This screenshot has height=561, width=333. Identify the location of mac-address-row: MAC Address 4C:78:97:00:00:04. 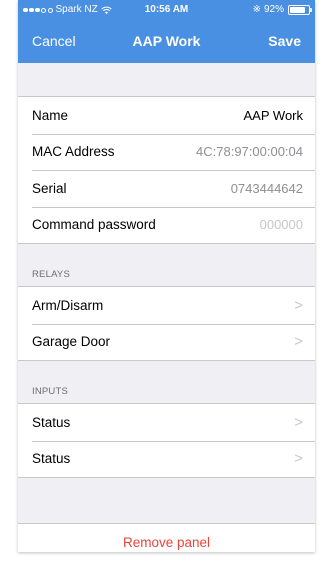
(166, 152).